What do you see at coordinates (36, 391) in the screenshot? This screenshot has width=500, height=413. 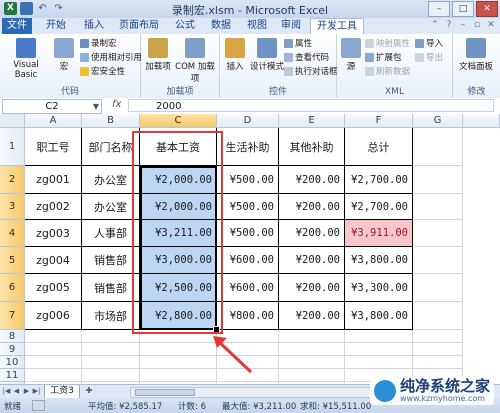 I see `last-sheet-icon: ▶|` at bounding box center [36, 391].